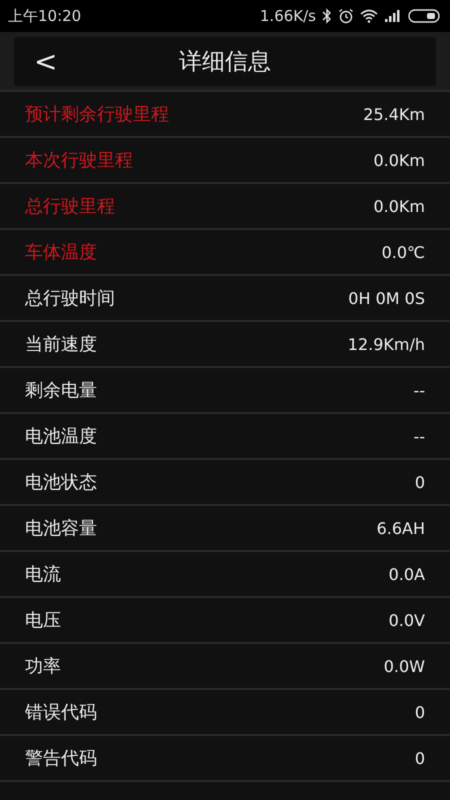 The width and height of the screenshot is (450, 800). I want to click on battery-icon, so click(424, 16).